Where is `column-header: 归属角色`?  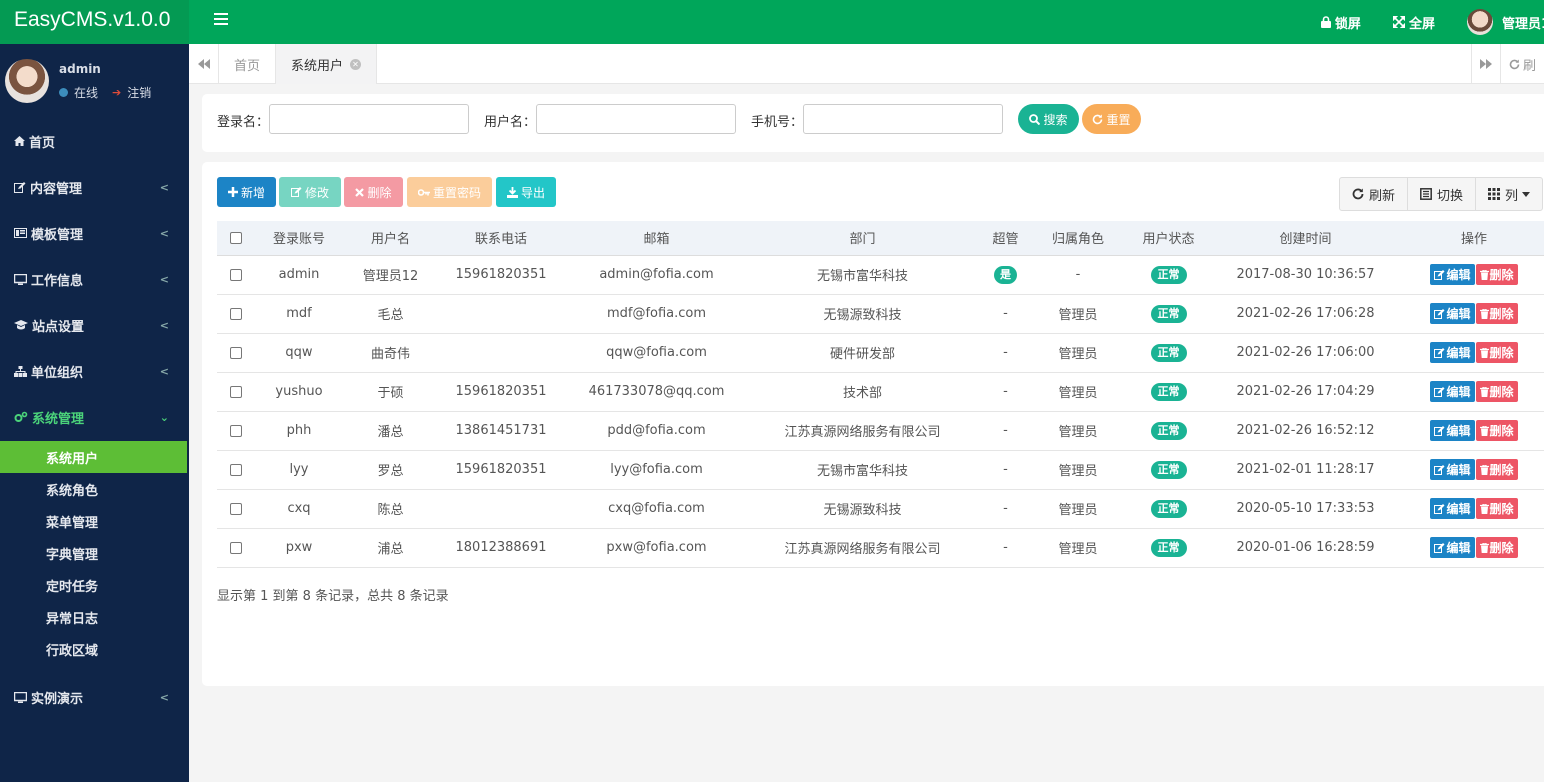 column-header: 归属角色 is located at coordinates (1078, 238).